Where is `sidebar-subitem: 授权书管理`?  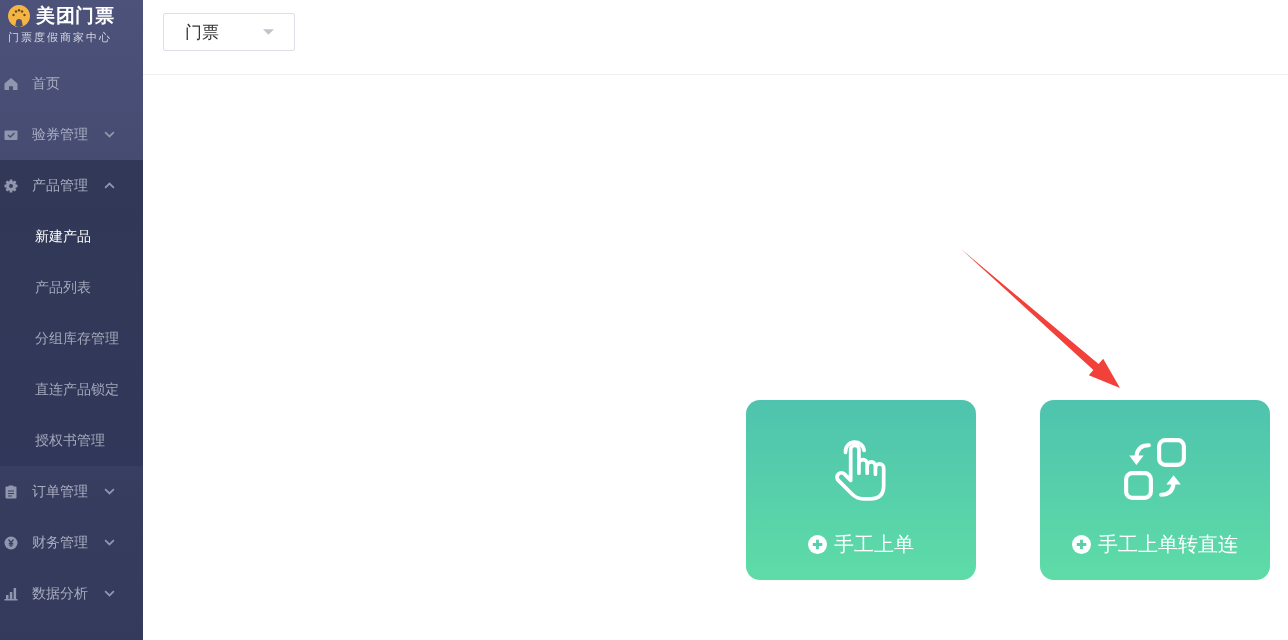 sidebar-subitem: 授权书管理 is located at coordinates (52, 440).